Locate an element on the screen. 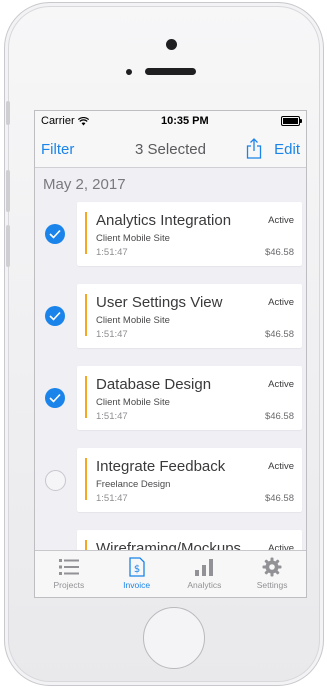 This screenshot has height=687, width=327. carrier: Carrier is located at coordinates (65, 121).